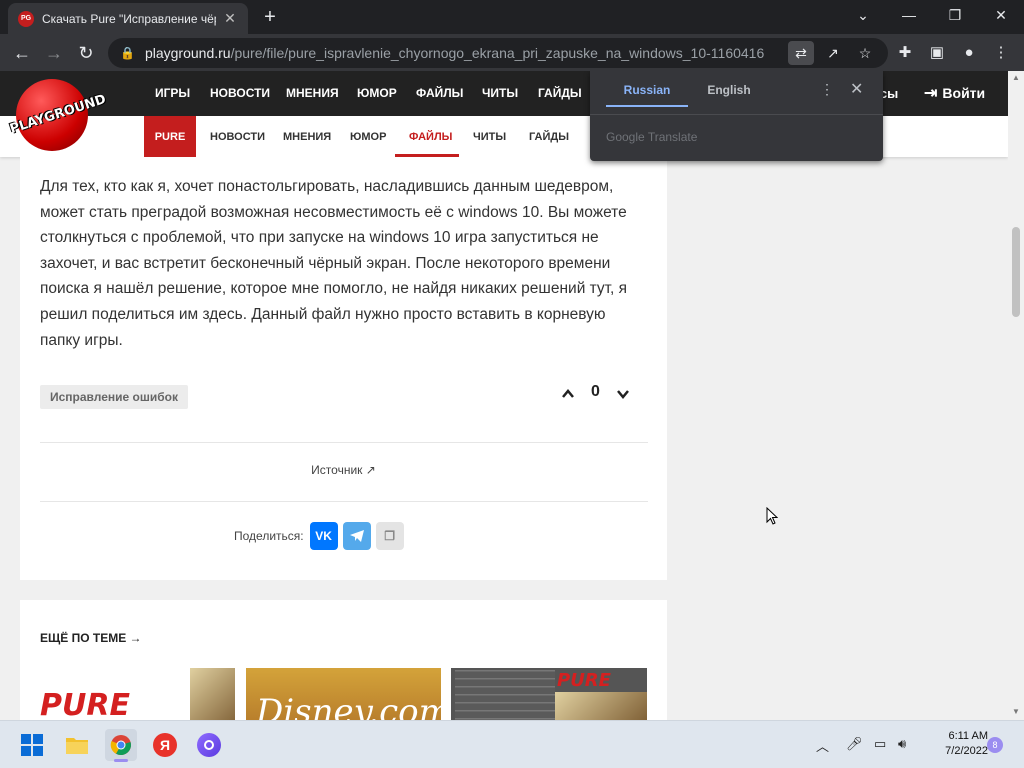 This screenshot has width=1024, height=768. I want to click on copy-link-button: ❐, so click(389, 536).